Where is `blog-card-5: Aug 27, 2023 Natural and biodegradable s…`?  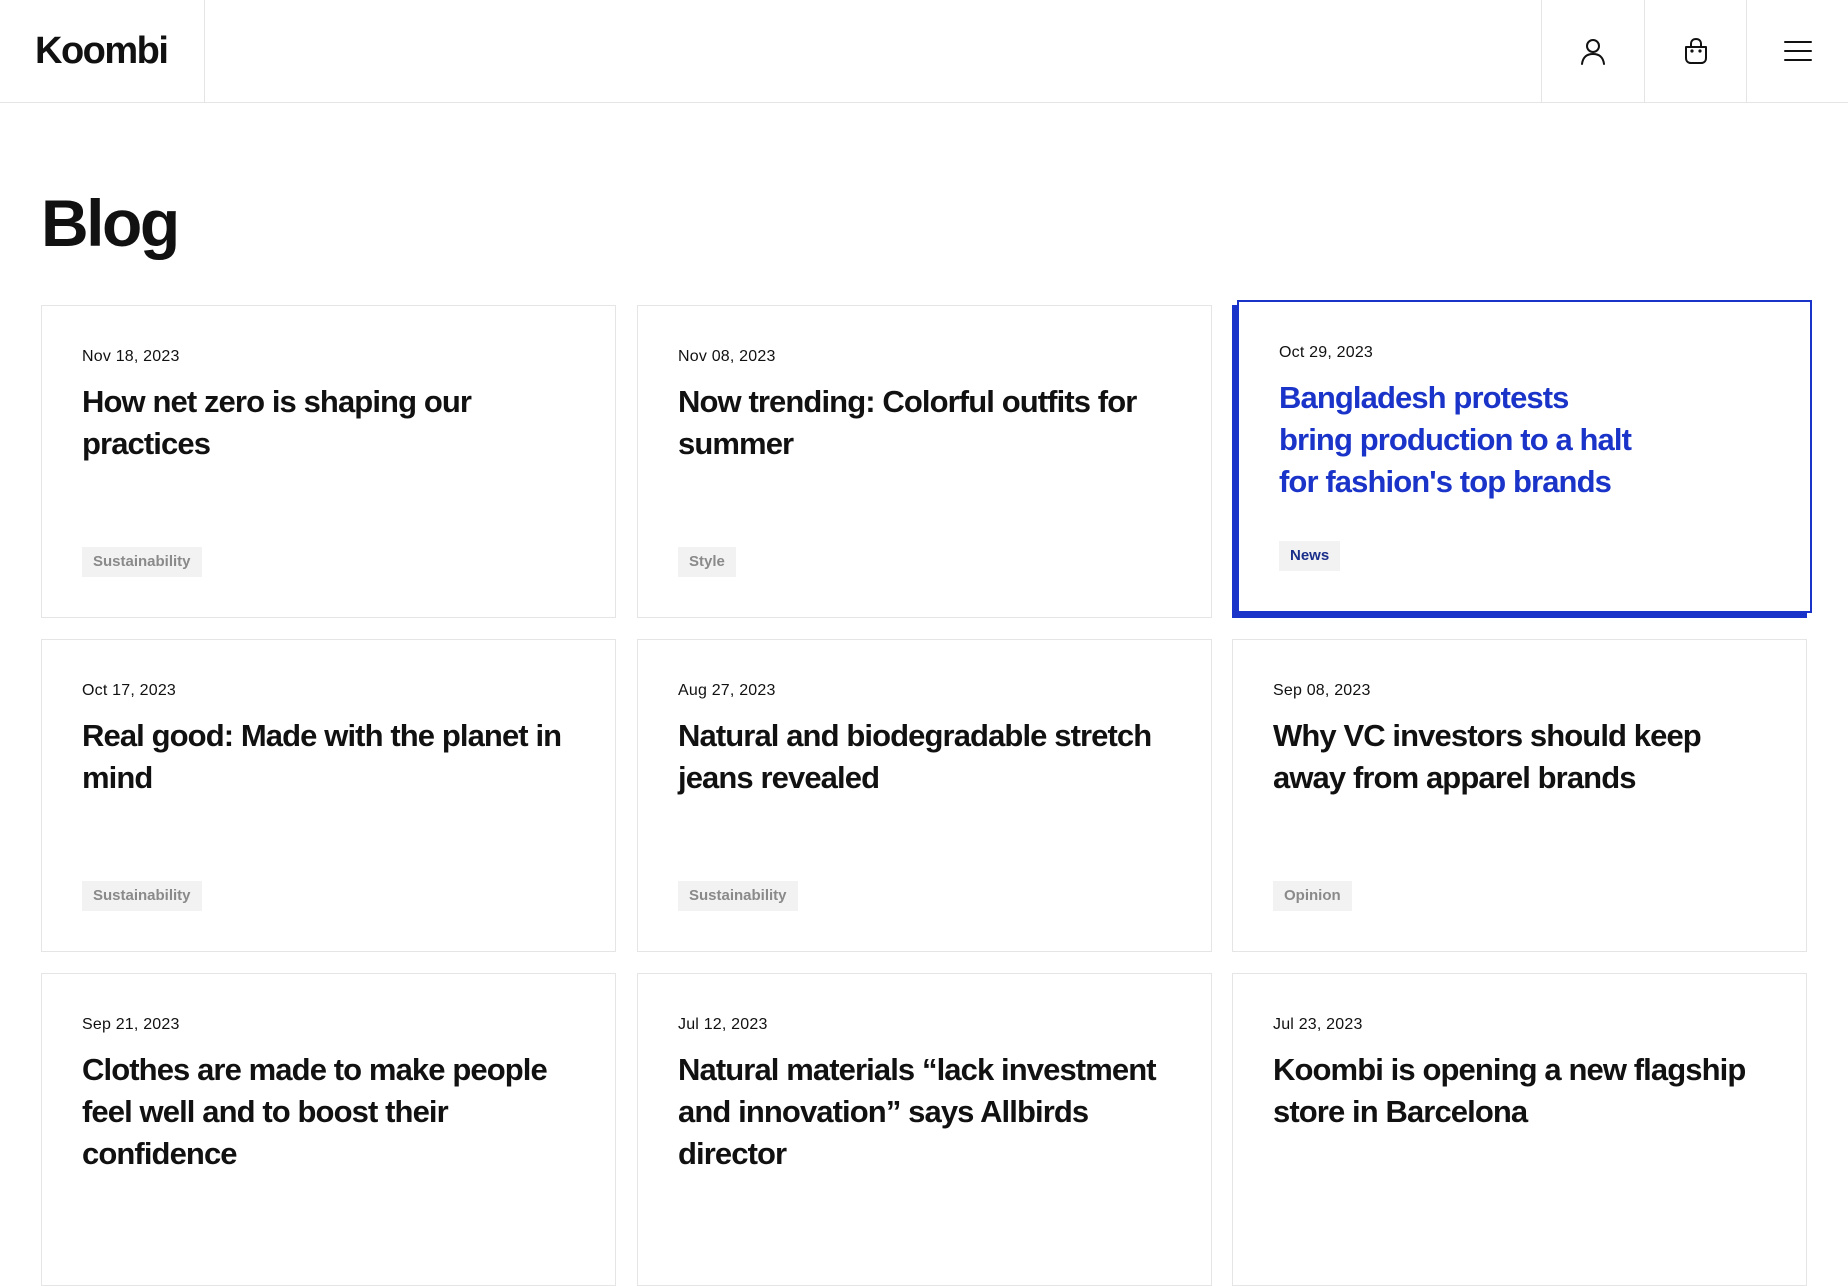 blog-card-5: Aug 27, 2023 Natural and biodegradable s… is located at coordinates (924, 795).